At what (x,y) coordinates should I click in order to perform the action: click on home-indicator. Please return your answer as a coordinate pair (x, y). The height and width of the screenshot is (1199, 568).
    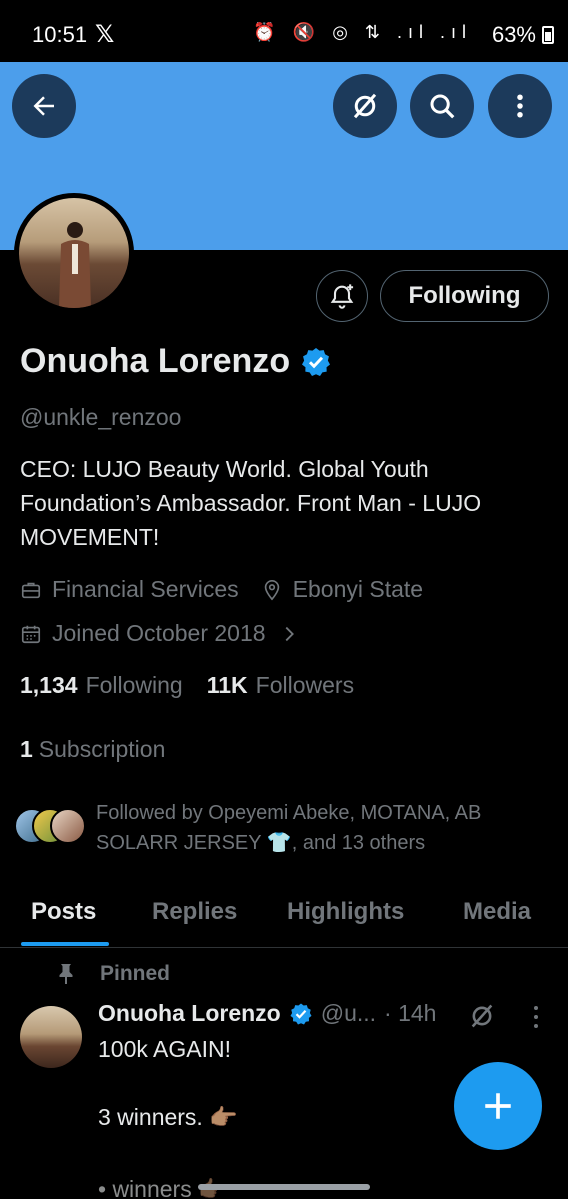
    Looking at the image, I should click on (284, 1187).